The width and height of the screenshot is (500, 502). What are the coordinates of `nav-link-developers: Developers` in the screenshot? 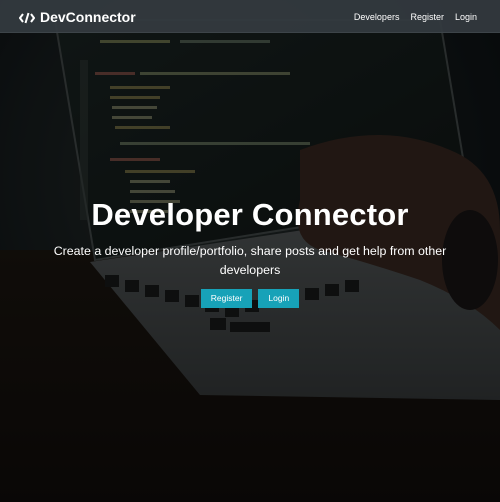 It's located at (377, 17).